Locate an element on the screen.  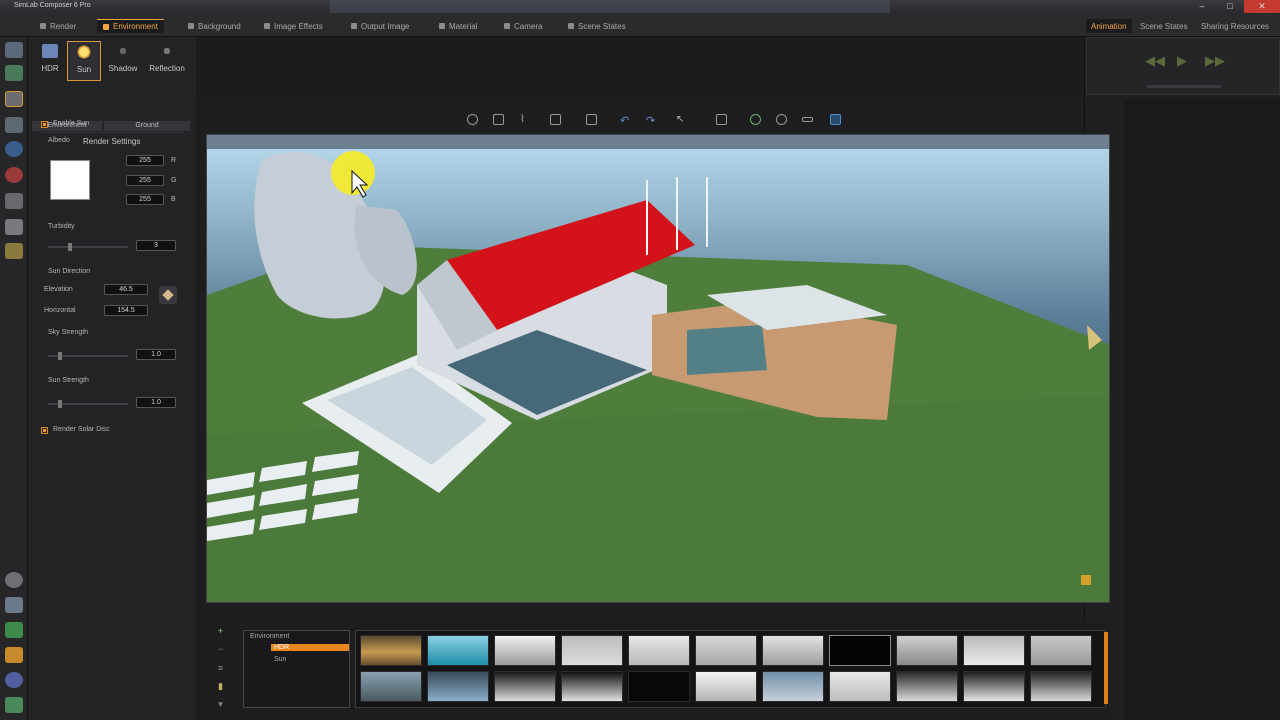
document-tool-icon is located at coordinates (14, 125).